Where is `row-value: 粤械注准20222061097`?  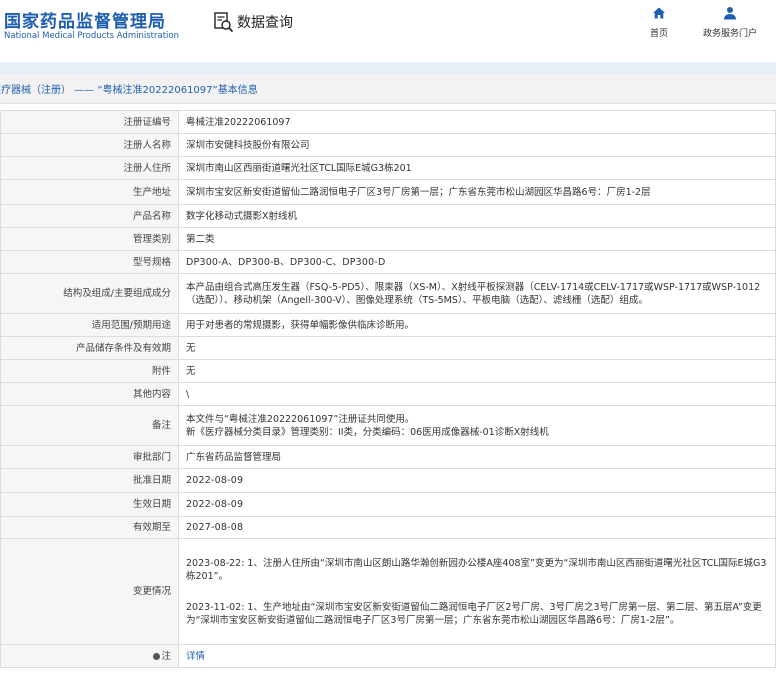
row-value: 粤械注准20222061097 is located at coordinates (477, 122).